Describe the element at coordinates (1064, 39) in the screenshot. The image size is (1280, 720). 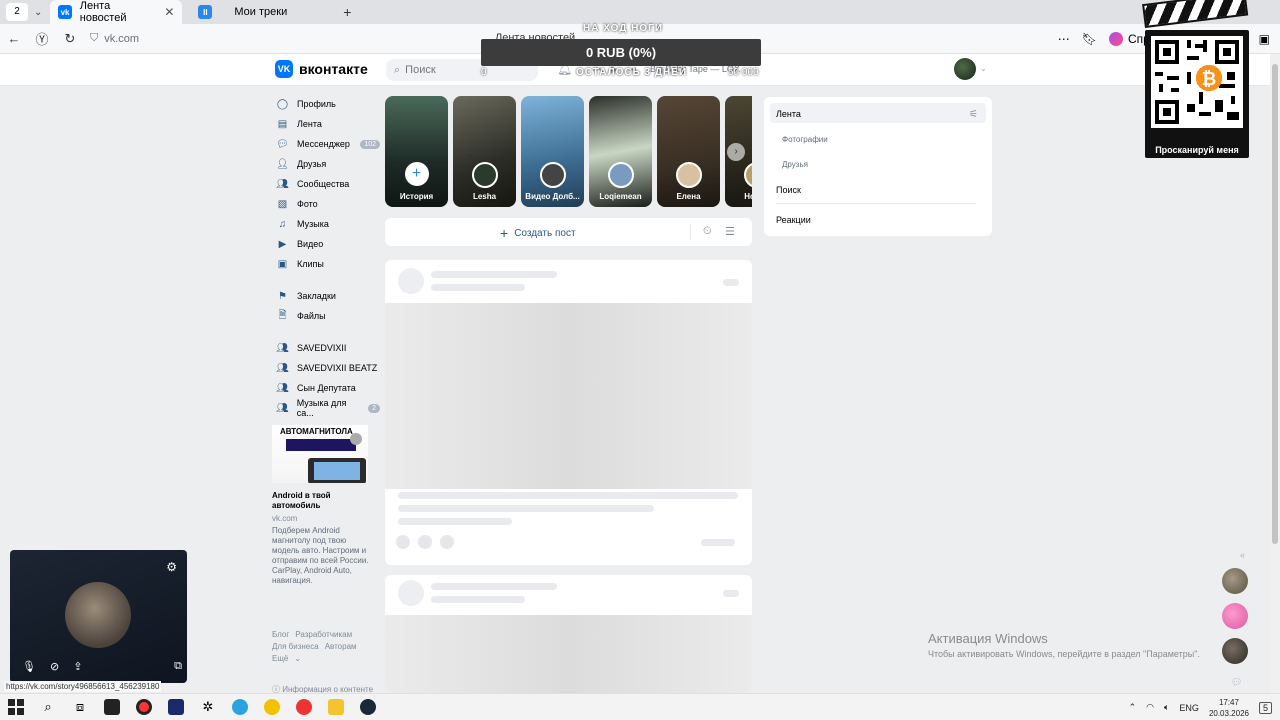
I see `more-icon: ⋯` at that location.